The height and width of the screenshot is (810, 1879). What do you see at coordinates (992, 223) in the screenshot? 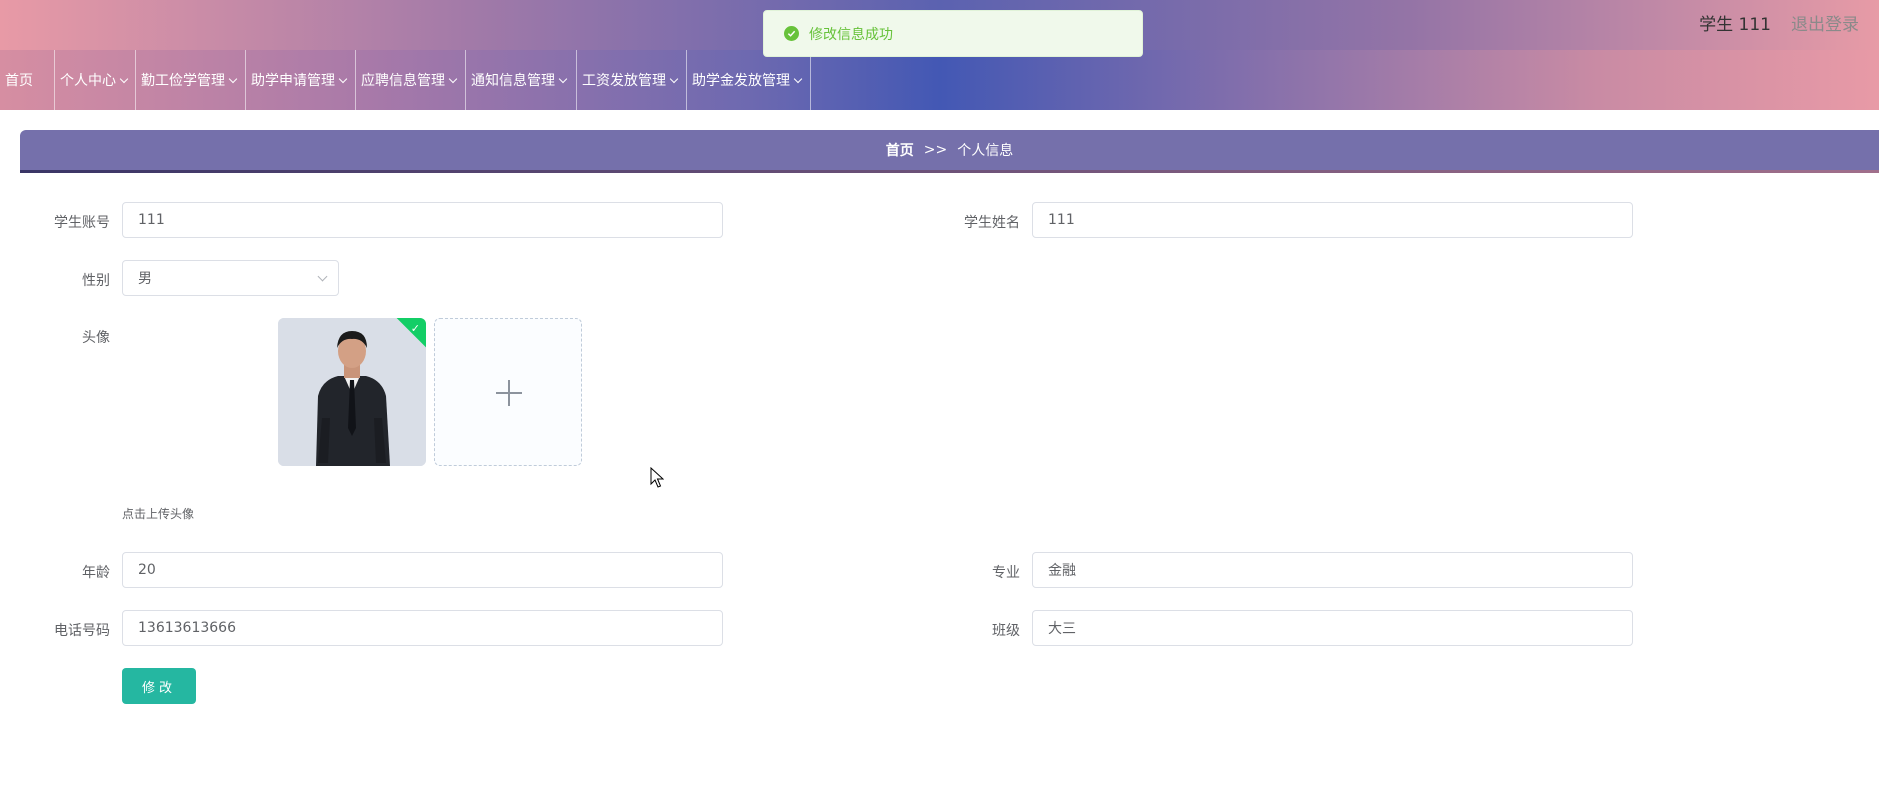
I see `name-label: 学生姓名` at bounding box center [992, 223].